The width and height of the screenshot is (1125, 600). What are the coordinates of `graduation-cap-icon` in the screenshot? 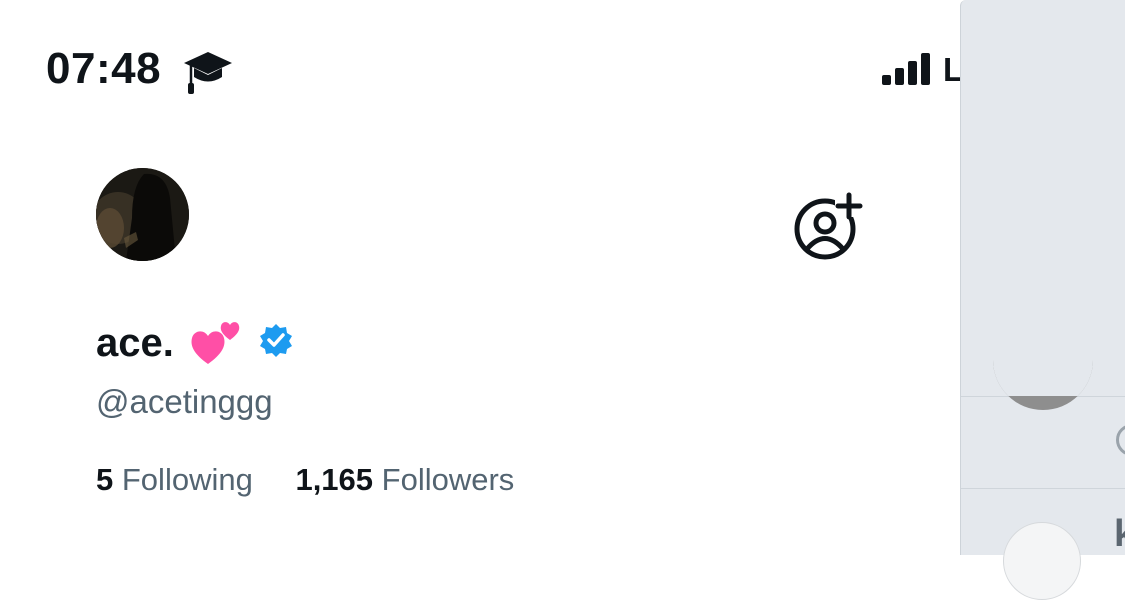 It's located at (208, 73).